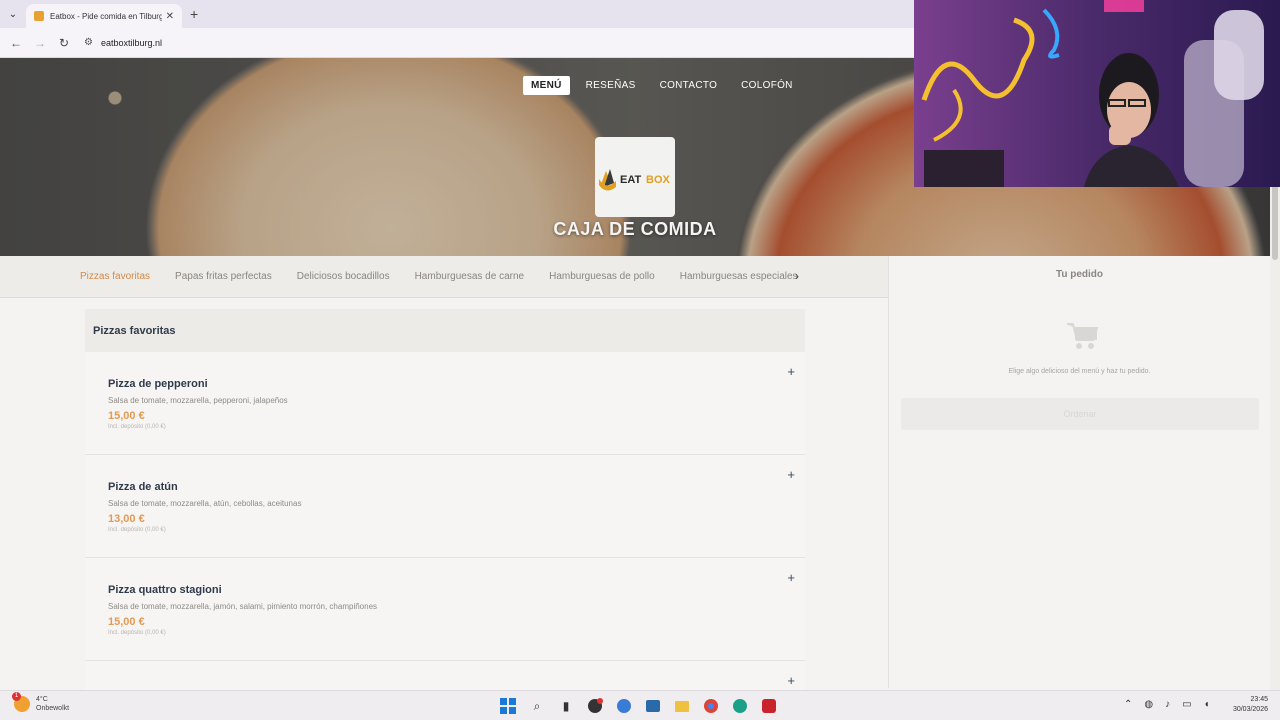 This screenshot has height=720, width=1280. I want to click on svg-text: BOX, so click(658, 180).